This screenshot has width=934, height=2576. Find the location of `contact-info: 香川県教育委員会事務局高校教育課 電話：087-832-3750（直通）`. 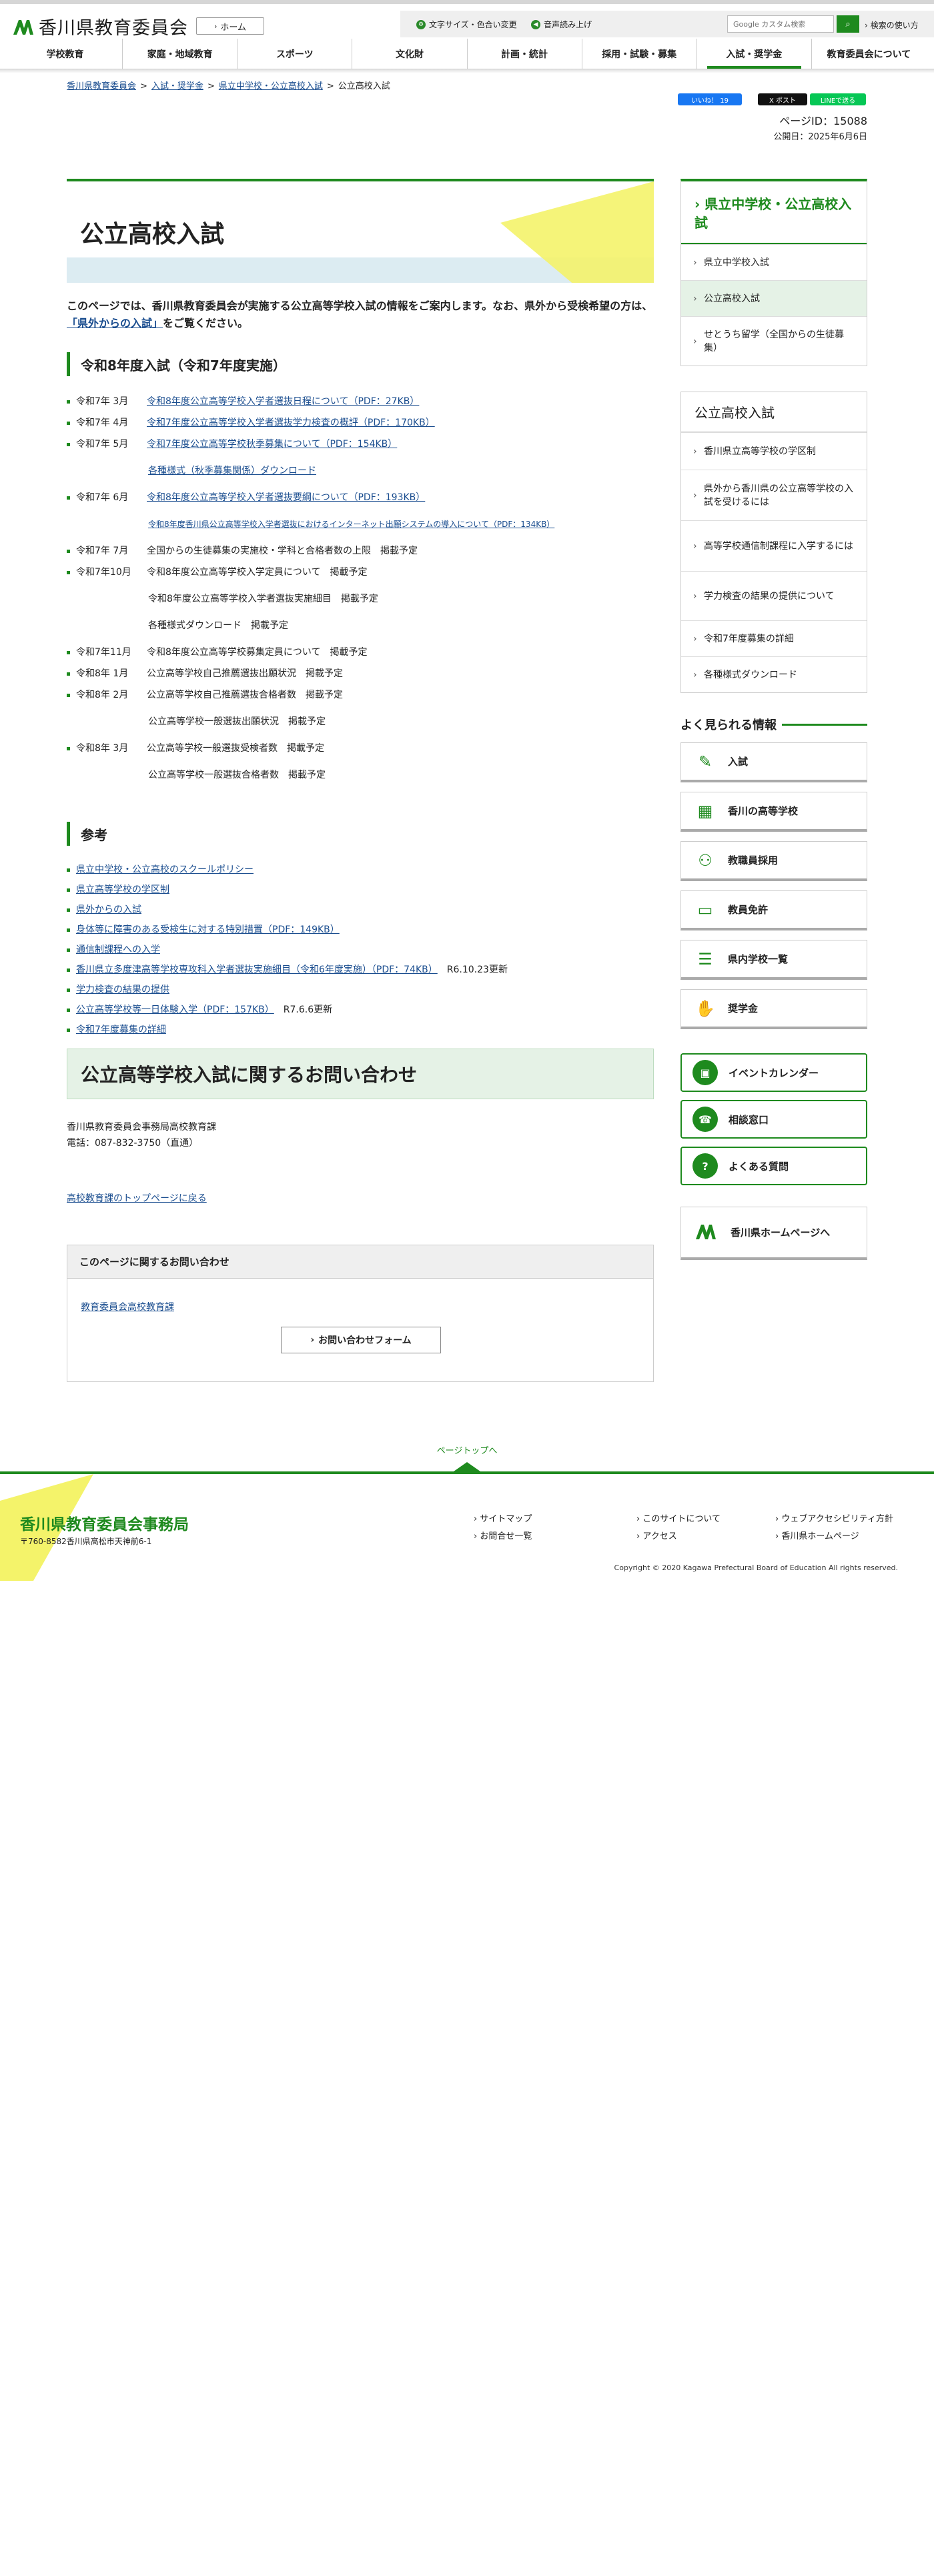

contact-info: 香川県教育委員会事務局高校教育課 電話：087-832-3750（直通） is located at coordinates (360, 1135).